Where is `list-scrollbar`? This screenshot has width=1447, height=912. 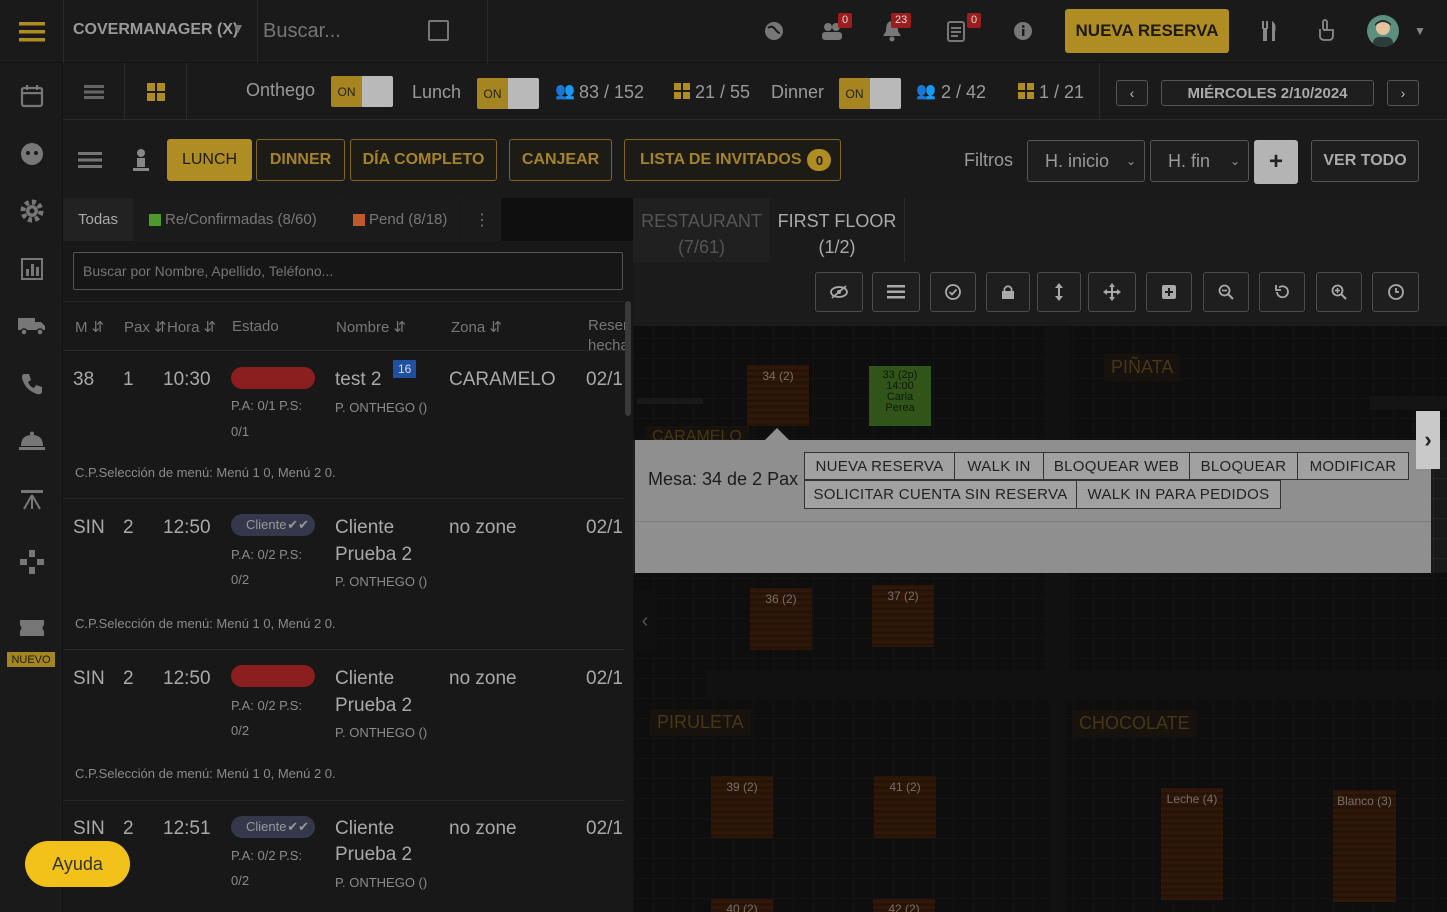
list-scrollbar is located at coordinates (628, 358).